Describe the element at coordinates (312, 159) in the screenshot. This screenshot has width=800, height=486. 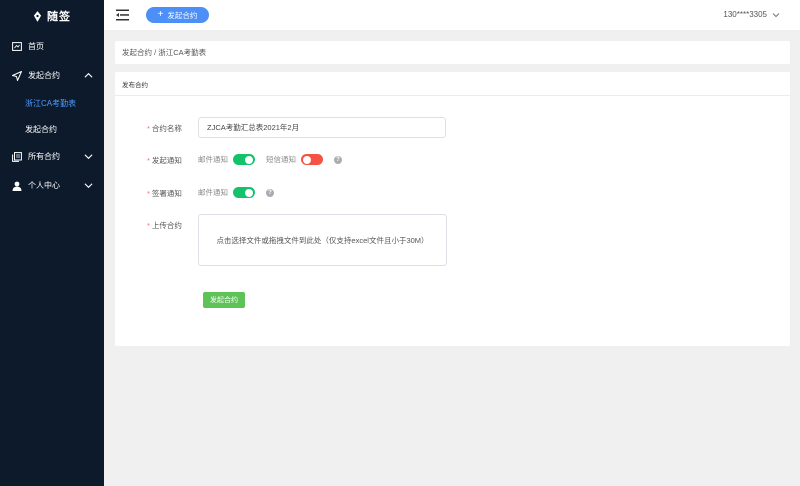
I see `sms-notify-switch` at that location.